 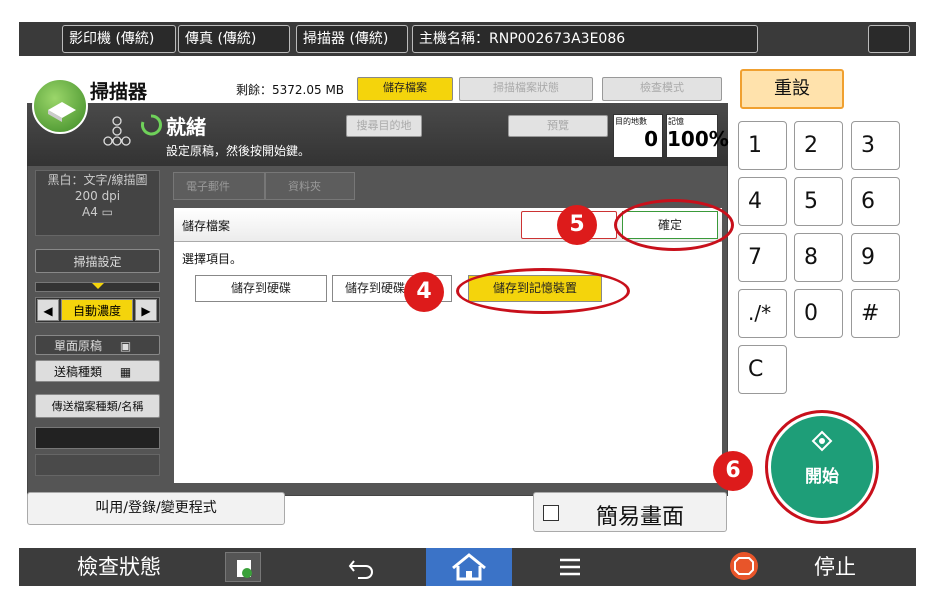 What do you see at coordinates (186, 127) in the screenshot?
I see `status-title: 就緒` at bounding box center [186, 127].